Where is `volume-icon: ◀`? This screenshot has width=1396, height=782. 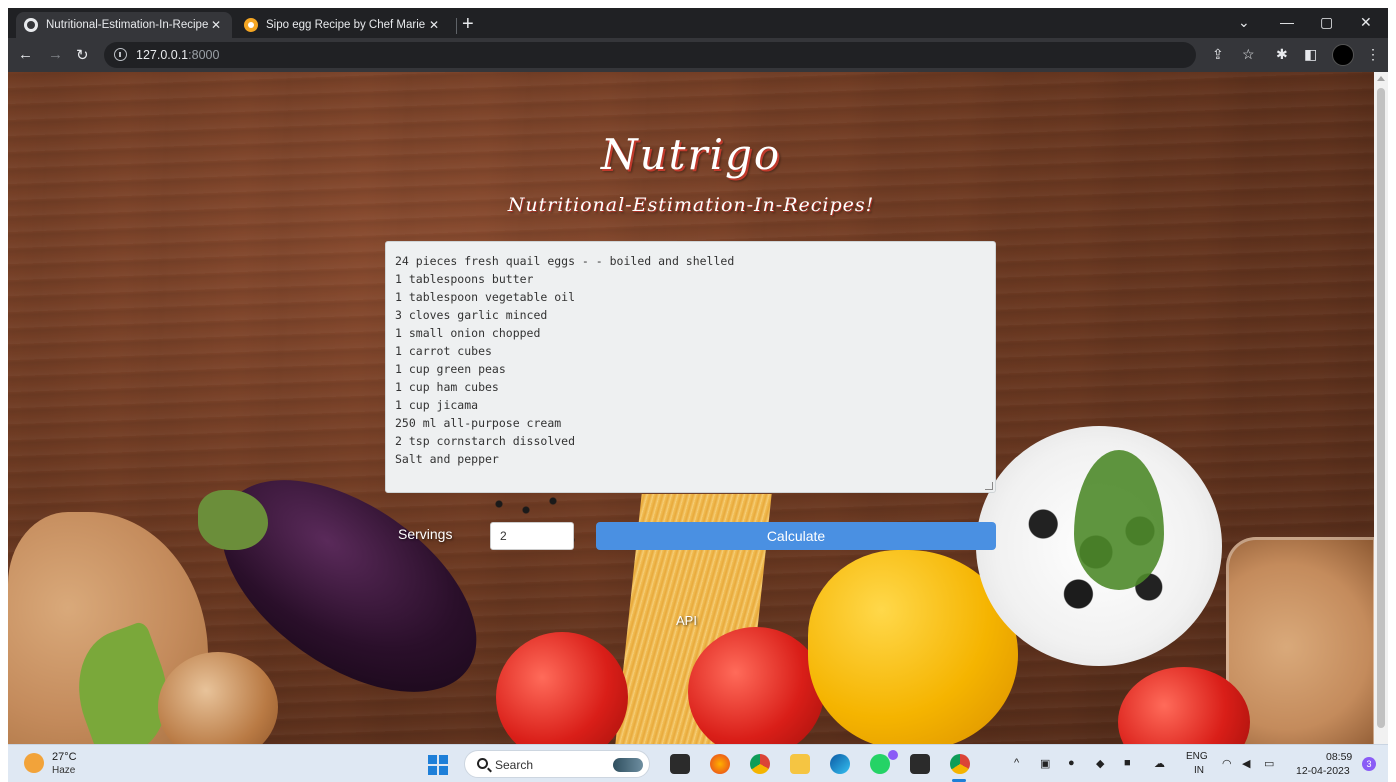
volume-icon: ◀ is located at coordinates (1246, 763).